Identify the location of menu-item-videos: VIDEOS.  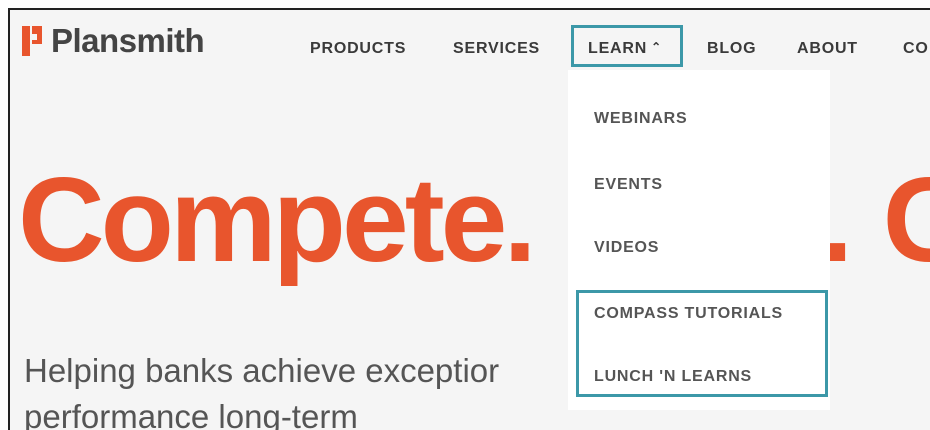
(626, 248).